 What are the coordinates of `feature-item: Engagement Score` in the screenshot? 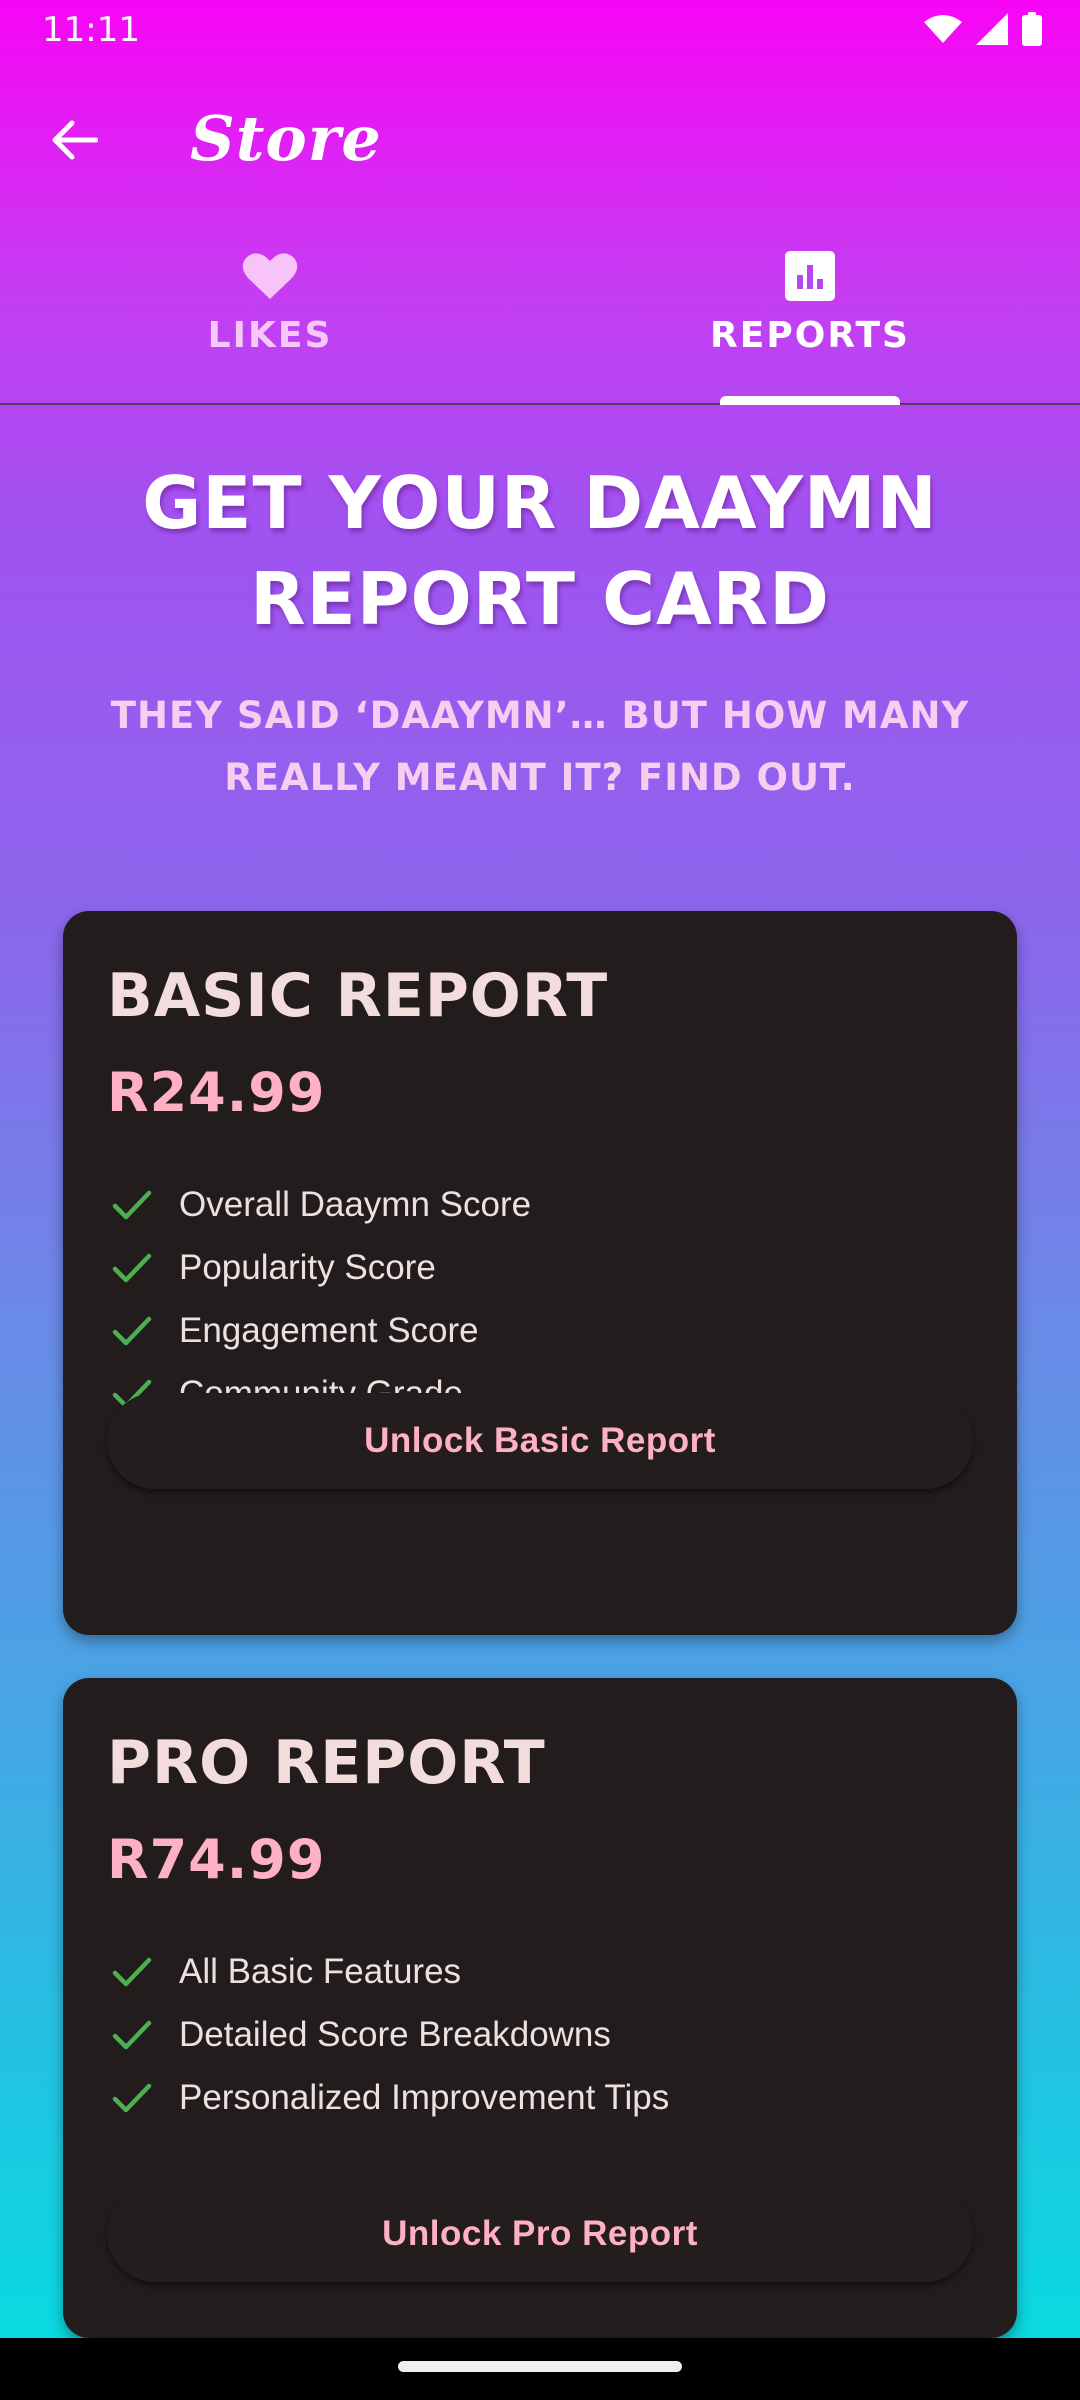 It's located at (547, 1330).